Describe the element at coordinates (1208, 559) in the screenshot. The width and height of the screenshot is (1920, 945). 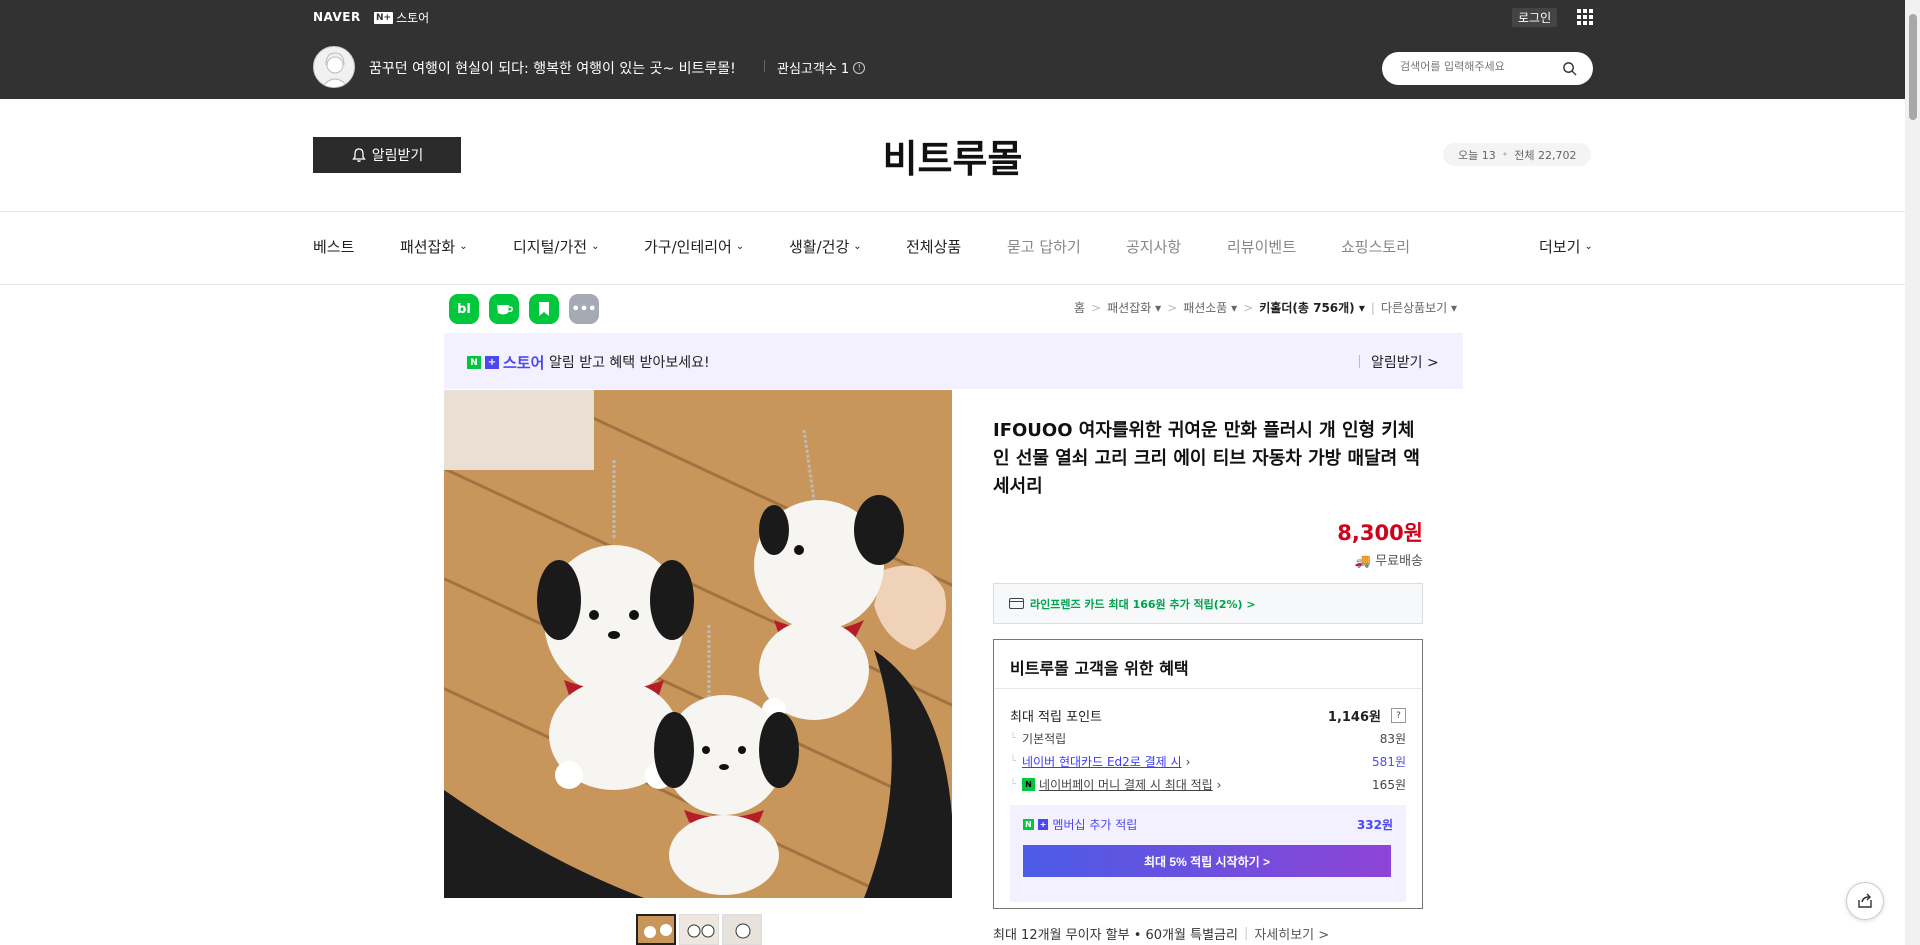
I see `shipping-info: 🚚 무료배송` at that location.